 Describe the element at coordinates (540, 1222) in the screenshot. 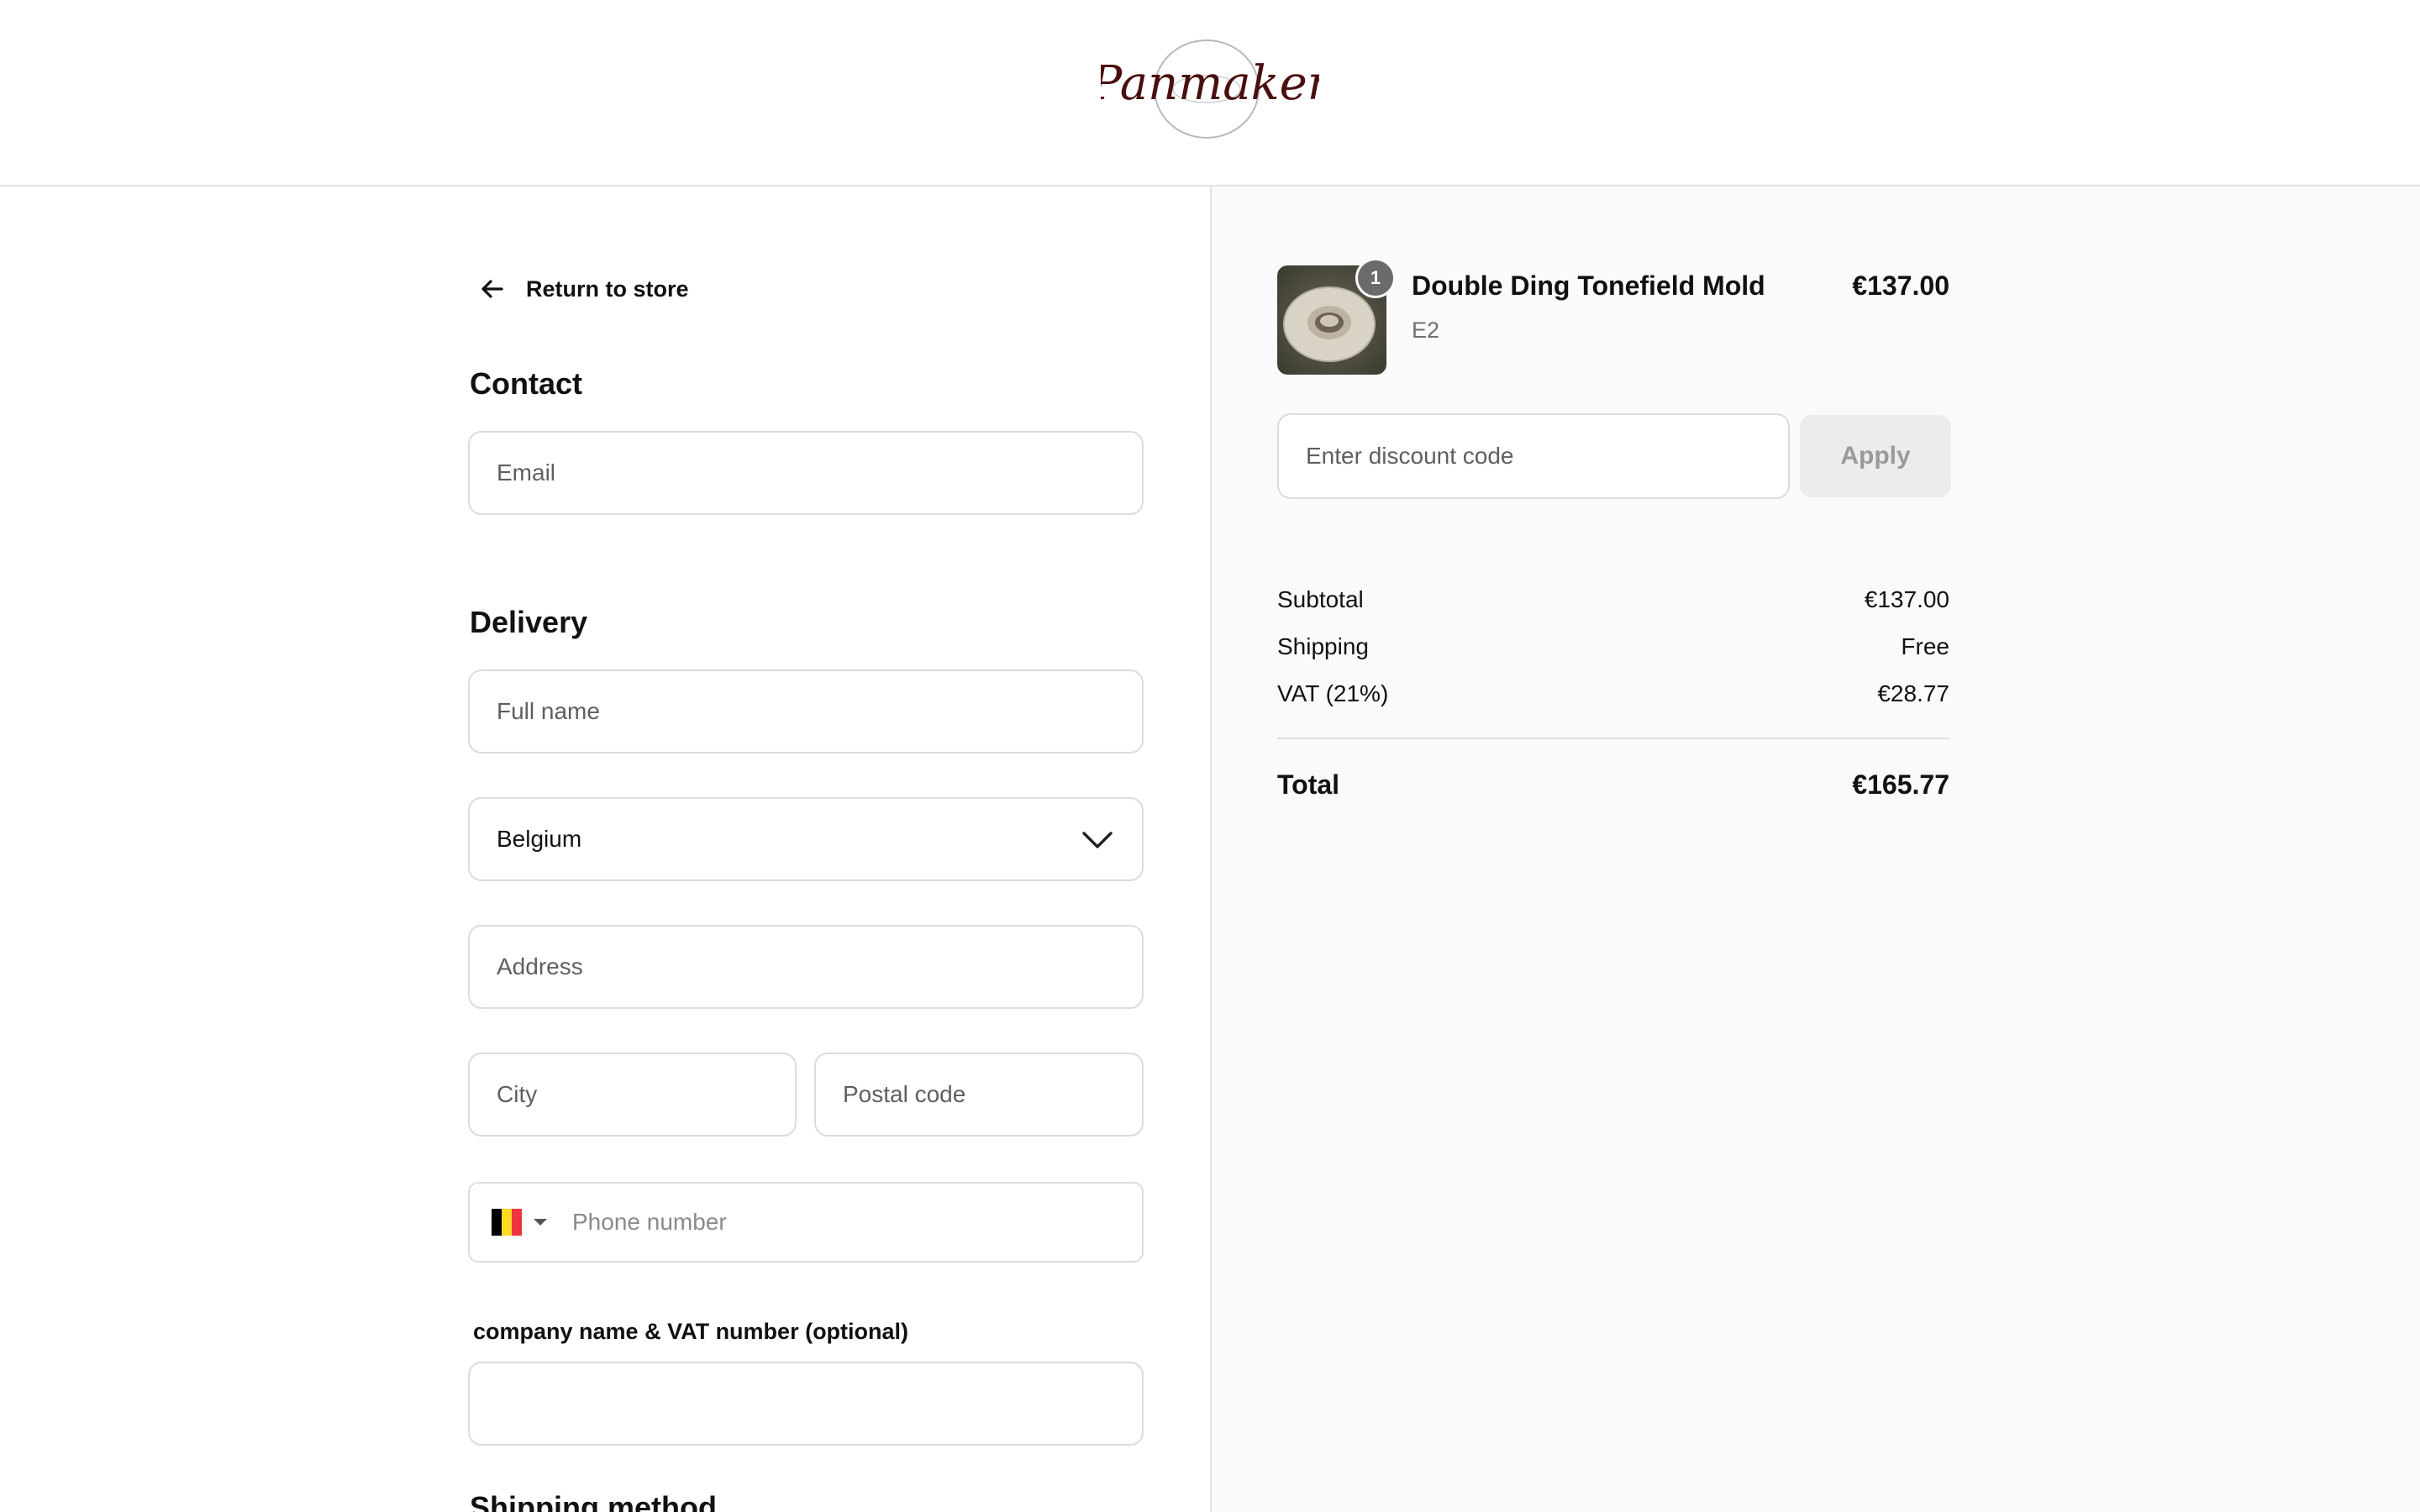

I see `caret-down-icon` at that location.